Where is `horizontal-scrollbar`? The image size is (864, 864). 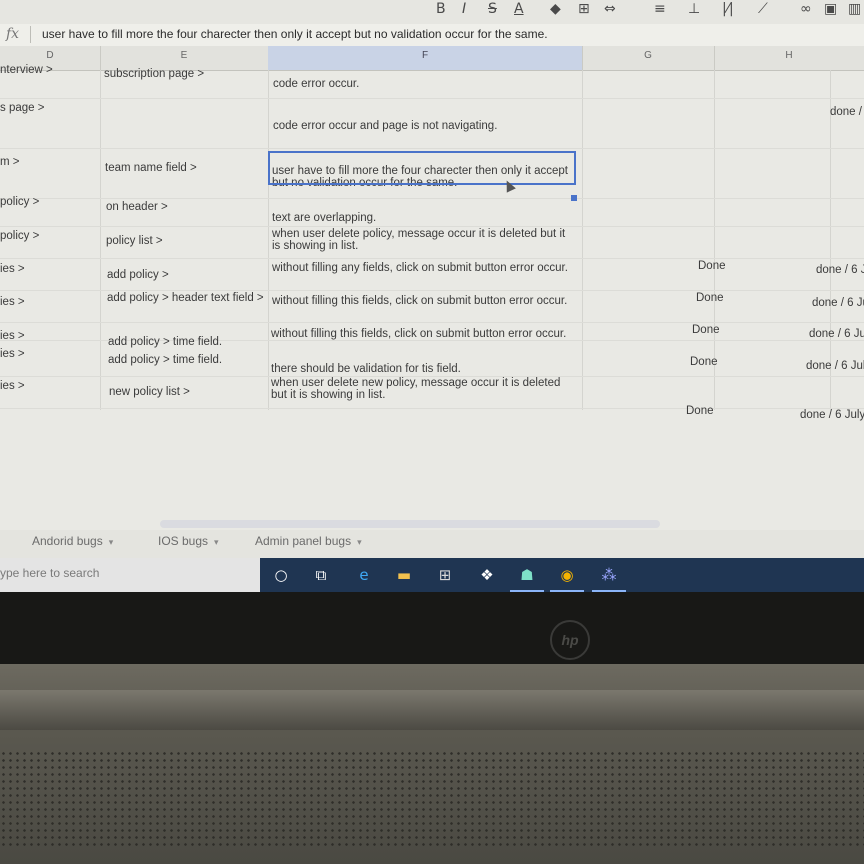
horizontal-scrollbar is located at coordinates (410, 524).